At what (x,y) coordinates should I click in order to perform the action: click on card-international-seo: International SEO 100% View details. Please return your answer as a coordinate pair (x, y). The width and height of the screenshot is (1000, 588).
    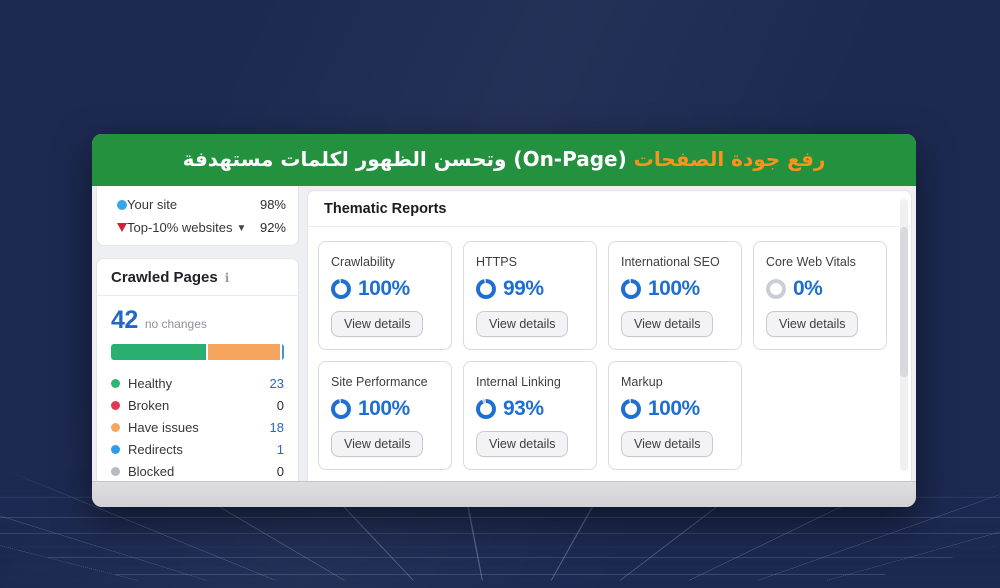
    Looking at the image, I should click on (675, 295).